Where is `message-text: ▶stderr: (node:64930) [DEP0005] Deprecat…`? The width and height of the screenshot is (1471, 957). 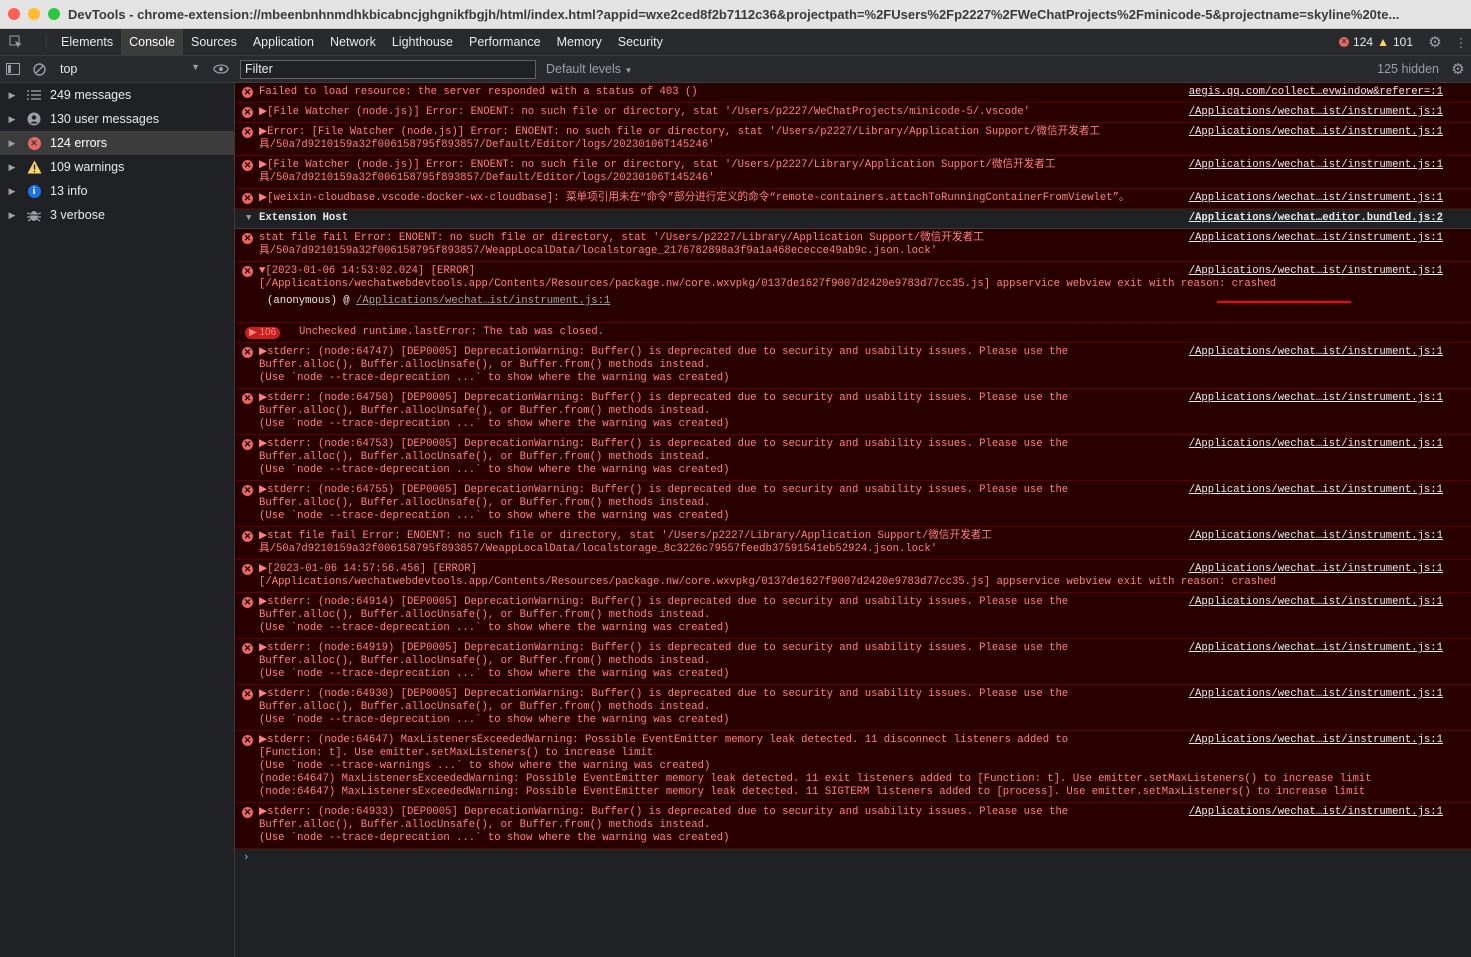 message-text: ▶stderr: (node:64930) [DEP0005] Deprecat… is located at coordinates (664, 707).